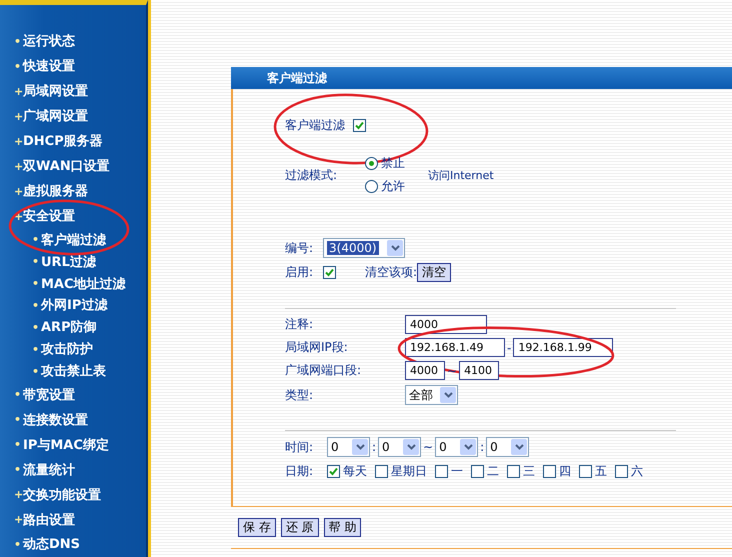 Image resolution: width=732 pixels, height=557 pixels. Describe the element at coordinates (51, 544) in the screenshot. I see `sidebar-item: 动态DNS` at that location.